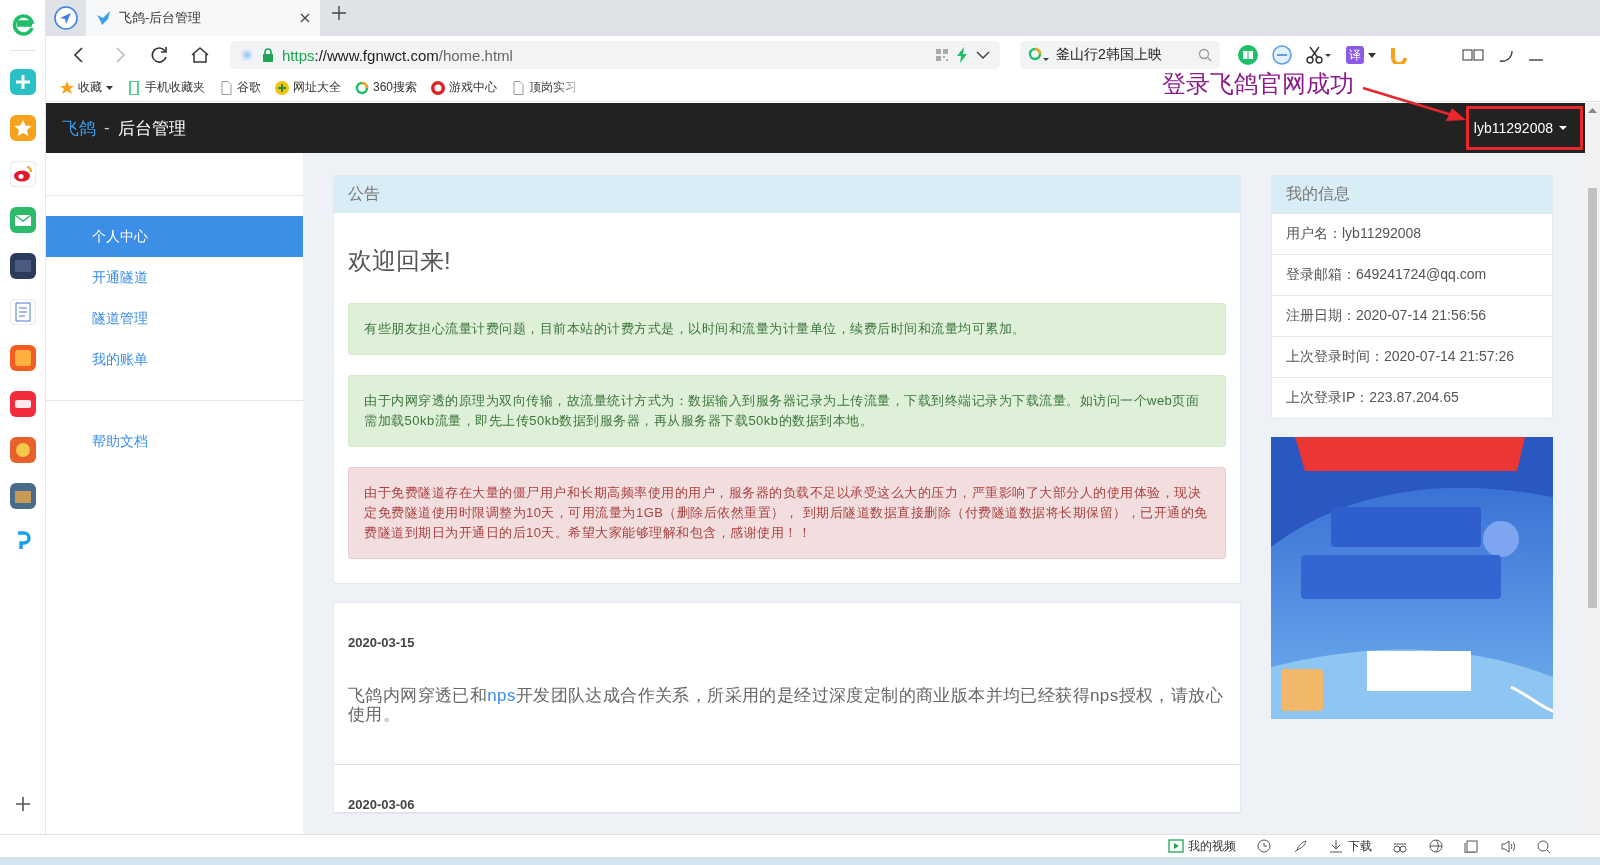 The height and width of the screenshot is (865, 1600). I want to click on scroll-up-icon, so click(1592, 110).